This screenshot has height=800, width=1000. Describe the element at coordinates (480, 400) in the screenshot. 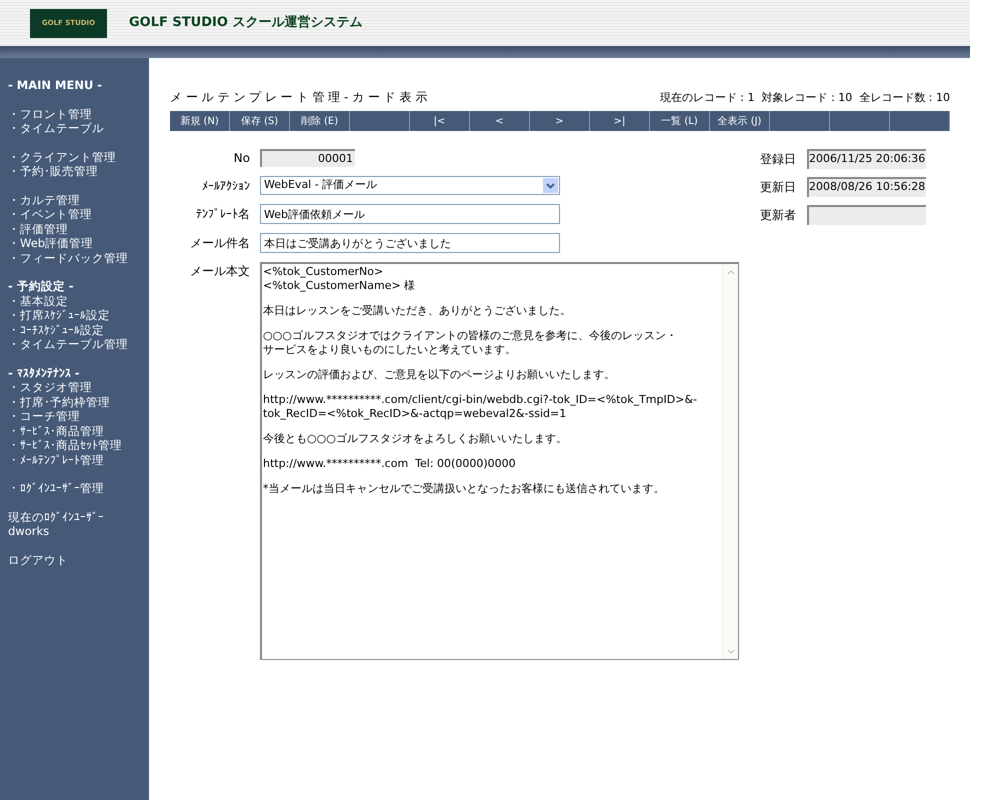

I see `body-text-line: http://www.**********.com/client/cgi-bin/webdb.cgi?-tok_ID=<%tok_TmpID>&-` at that location.